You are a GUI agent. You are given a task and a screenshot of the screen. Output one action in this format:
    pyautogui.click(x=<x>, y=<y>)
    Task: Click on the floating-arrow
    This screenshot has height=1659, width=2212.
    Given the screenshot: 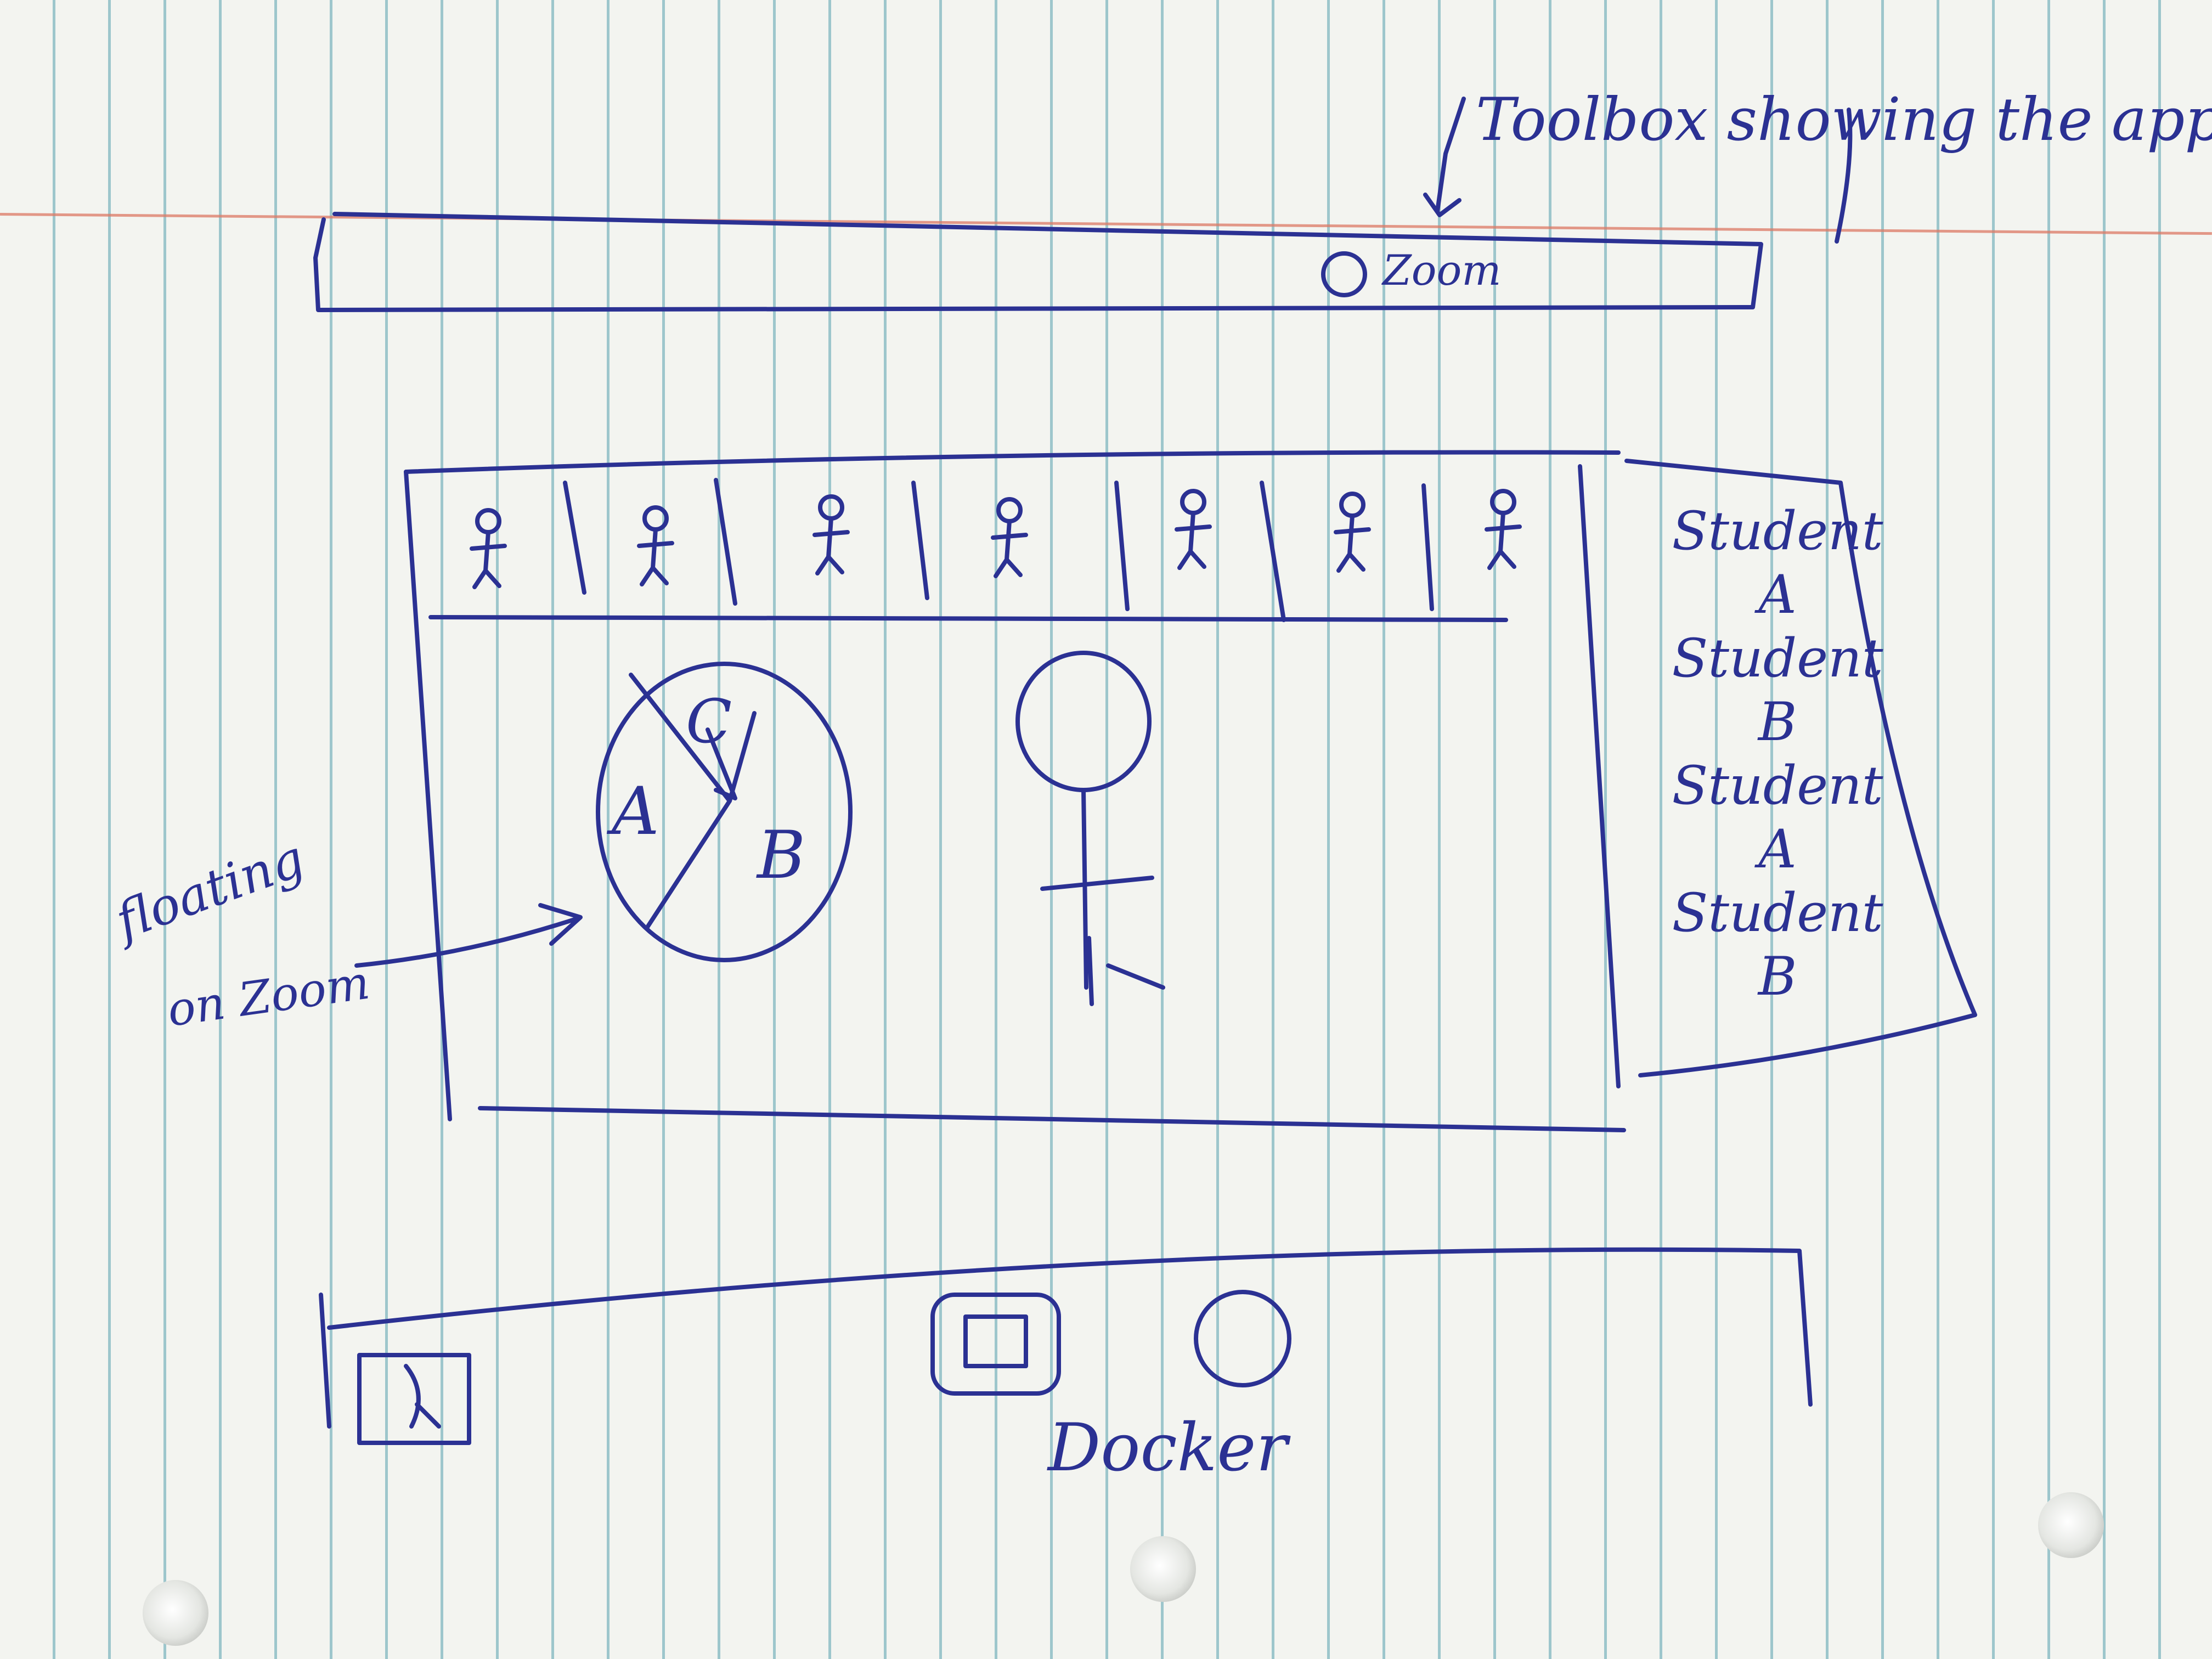 What is the action you would take?
    pyautogui.click(x=468, y=935)
    